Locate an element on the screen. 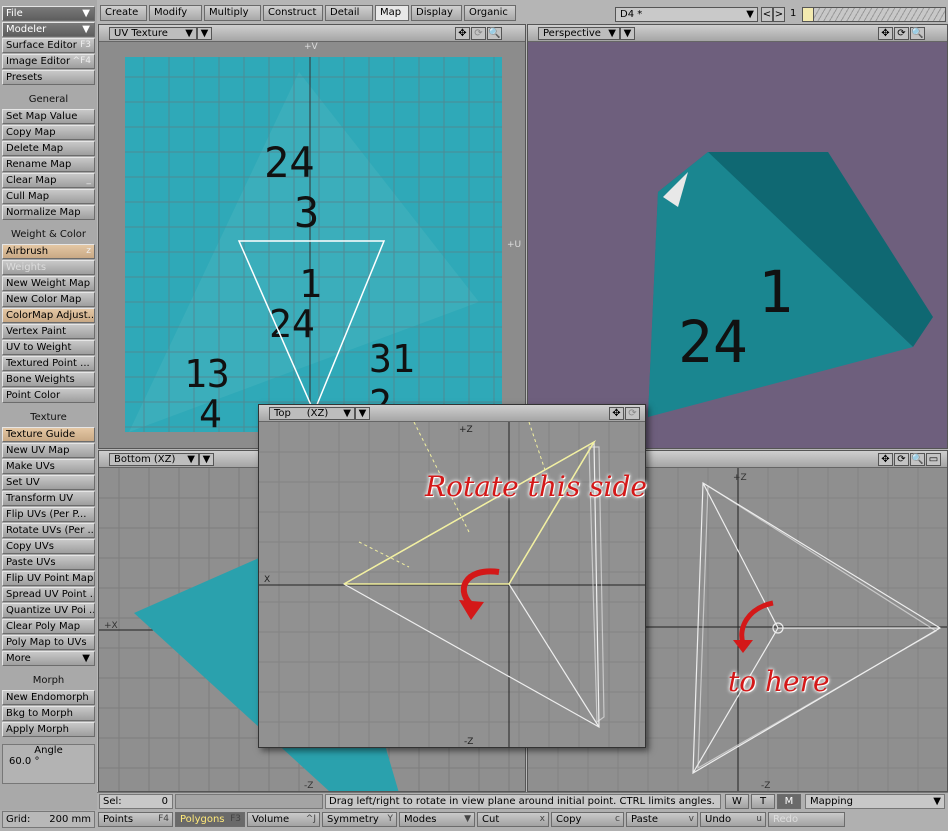 The height and width of the screenshot is (831, 948). tab-construct: Construct is located at coordinates (293, 13).